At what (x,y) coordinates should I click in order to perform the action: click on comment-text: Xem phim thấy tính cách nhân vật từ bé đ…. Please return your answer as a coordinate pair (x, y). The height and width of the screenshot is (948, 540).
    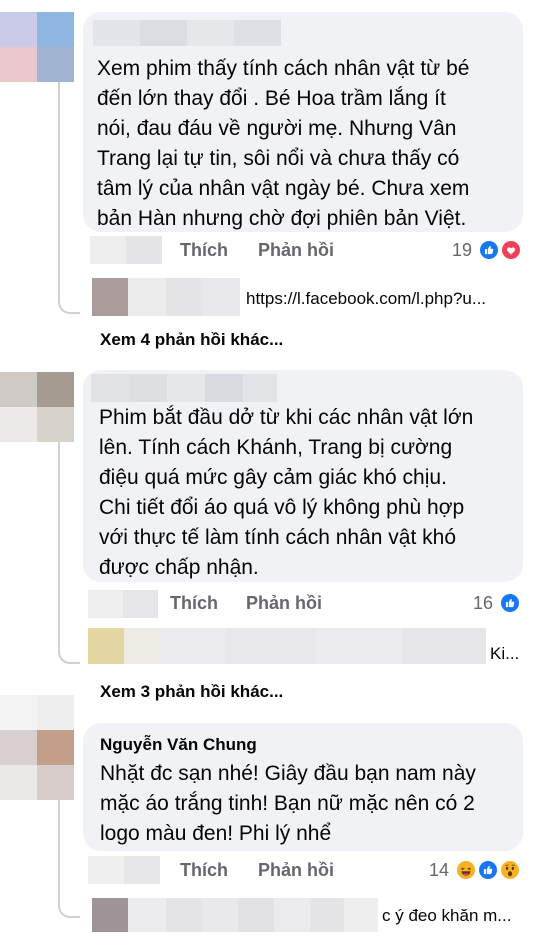
    Looking at the image, I should click on (283, 143).